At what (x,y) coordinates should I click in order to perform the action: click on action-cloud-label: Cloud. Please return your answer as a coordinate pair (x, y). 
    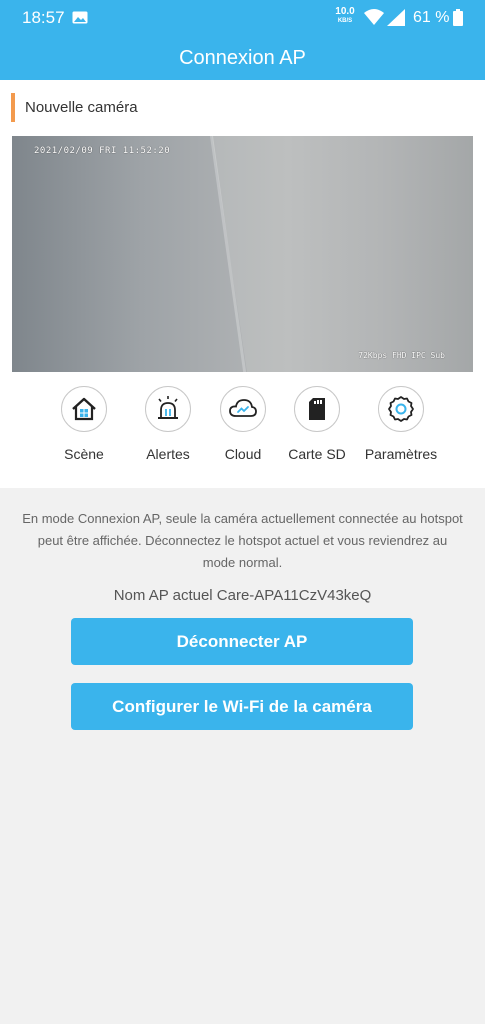
    Looking at the image, I should click on (243, 454).